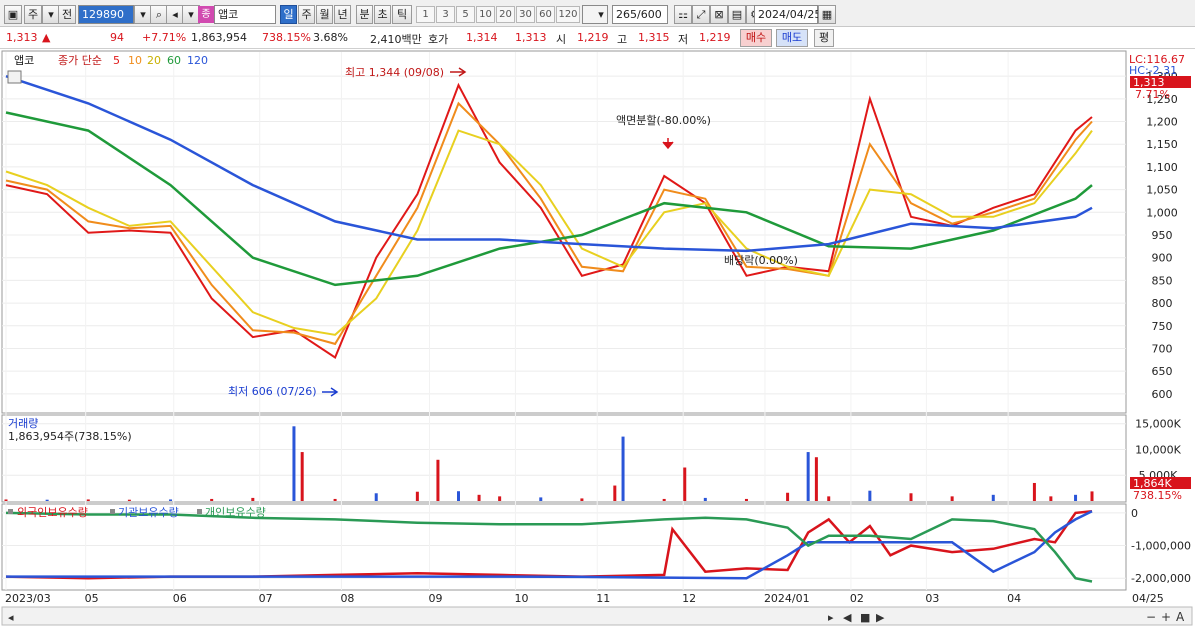  Describe the element at coordinates (1014, 598) in the screenshot. I see `x-tick-label: 04` at that location.